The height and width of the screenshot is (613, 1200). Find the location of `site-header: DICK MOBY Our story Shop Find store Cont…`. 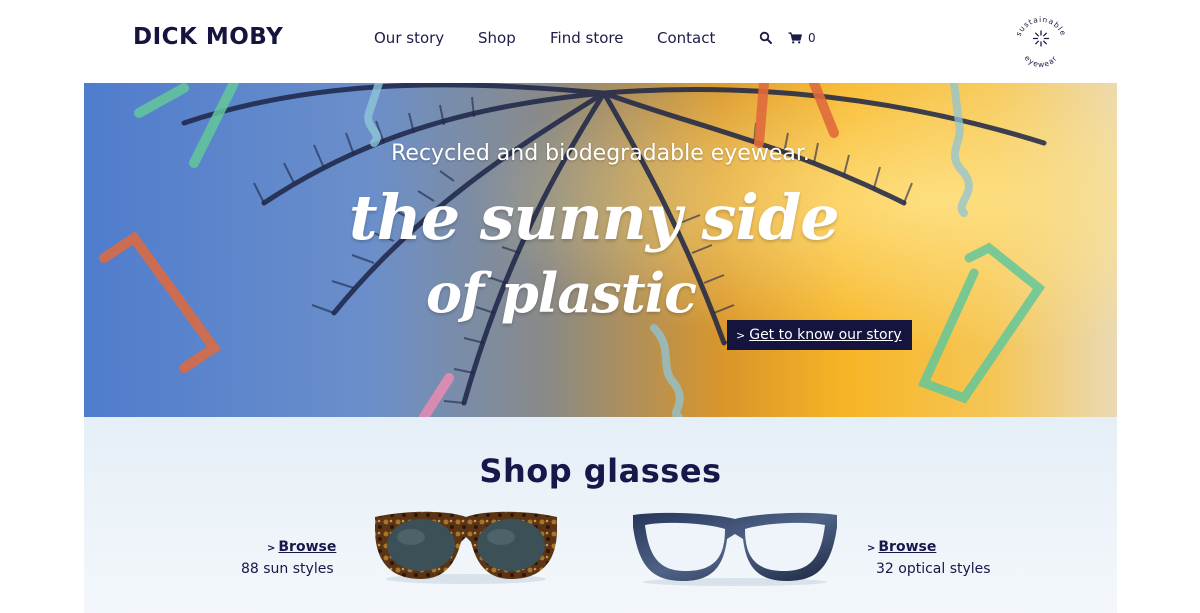

site-header: DICK MOBY Our story Shop Find store Cont… is located at coordinates (600, 41).